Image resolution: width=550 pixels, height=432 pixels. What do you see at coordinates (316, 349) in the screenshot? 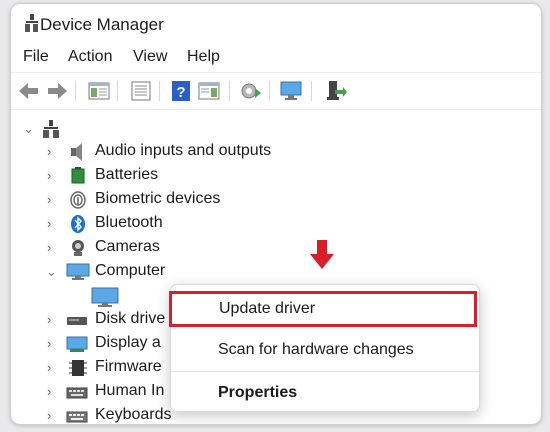
I see `menu-item-label: Scan for hardware changes` at bounding box center [316, 349].